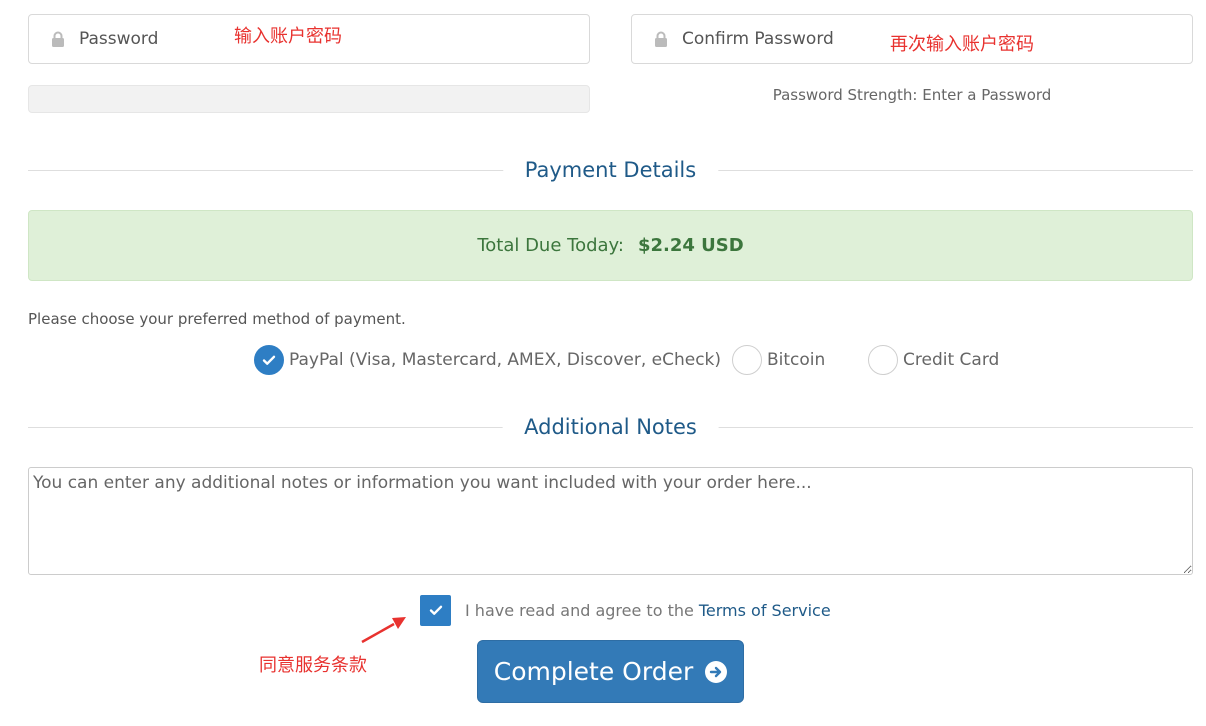 This screenshot has width=1206, height=726. I want to click on terms-text: I have read and agree to the, so click(579, 610).